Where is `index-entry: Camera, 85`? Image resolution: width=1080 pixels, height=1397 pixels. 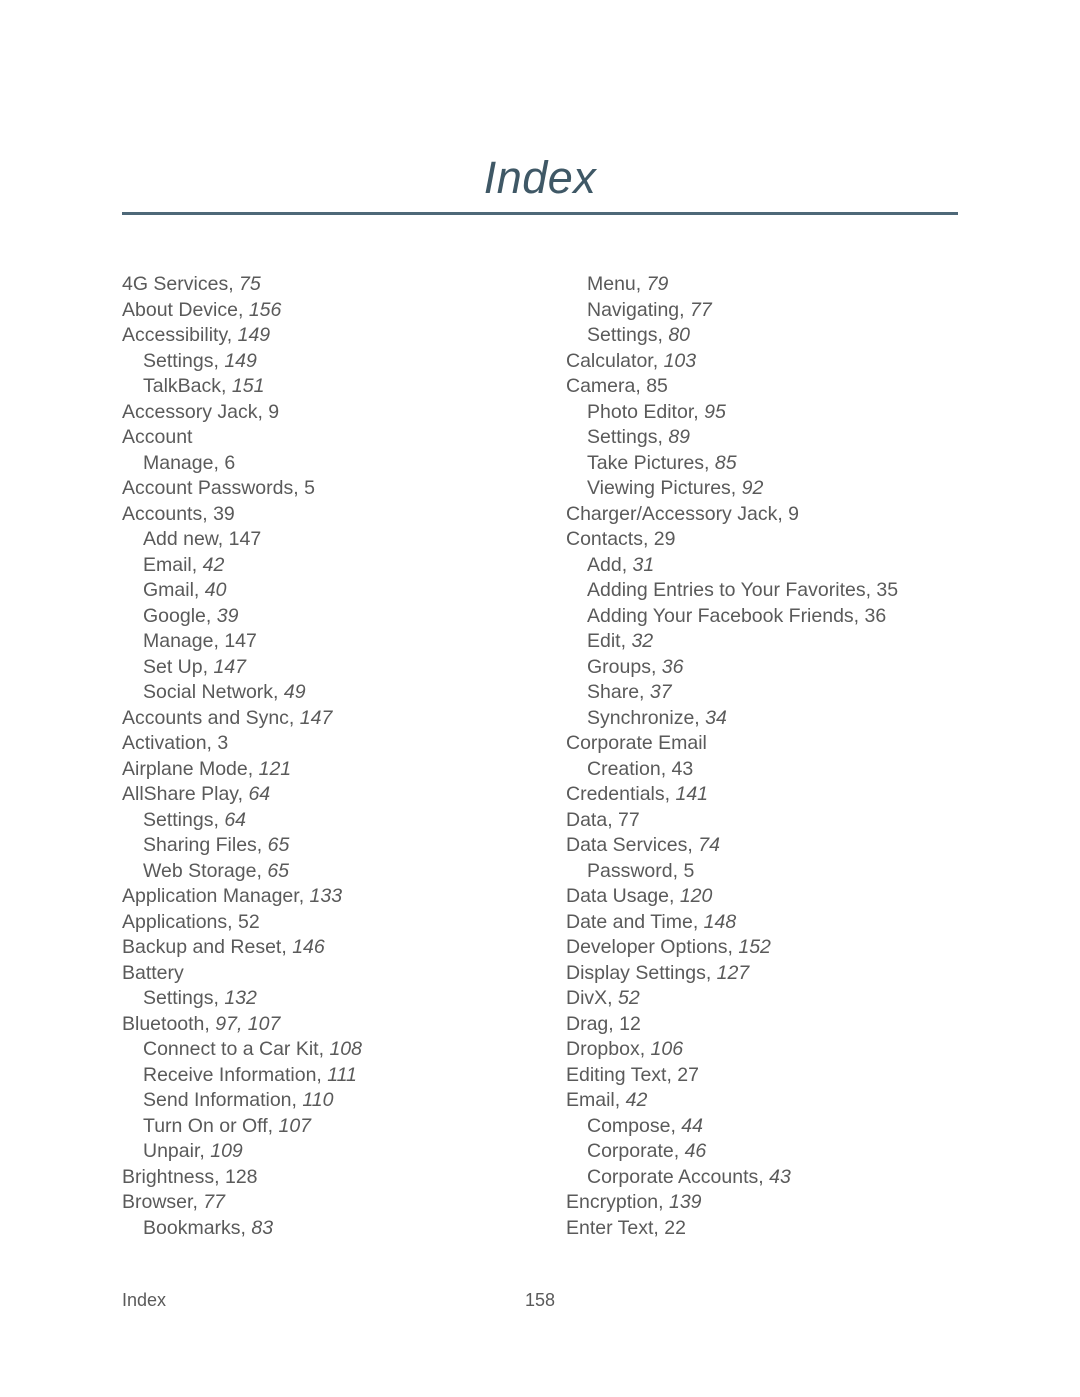
index-entry: Camera, 85 is located at coordinates (781, 387).